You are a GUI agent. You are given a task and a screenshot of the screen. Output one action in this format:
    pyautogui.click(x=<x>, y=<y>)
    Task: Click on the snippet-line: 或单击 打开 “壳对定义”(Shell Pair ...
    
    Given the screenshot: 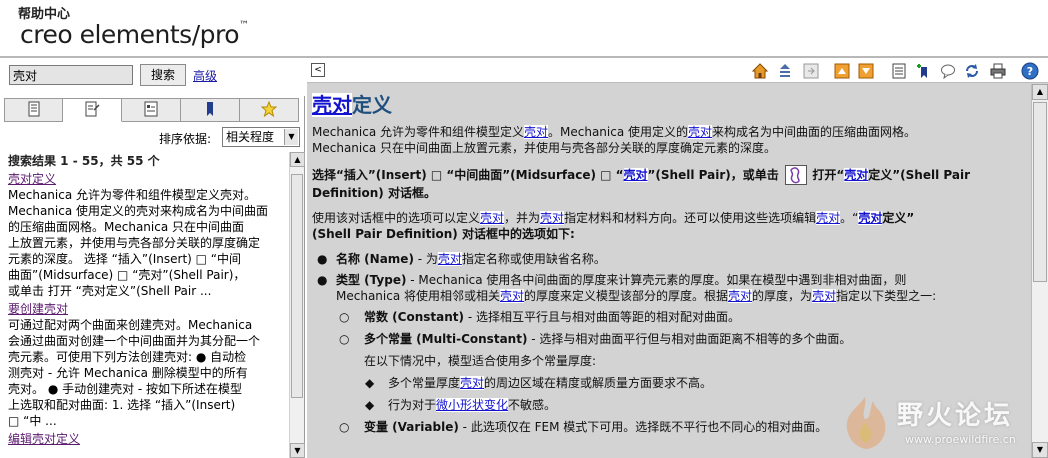 What is the action you would take?
    pyautogui.click(x=110, y=291)
    